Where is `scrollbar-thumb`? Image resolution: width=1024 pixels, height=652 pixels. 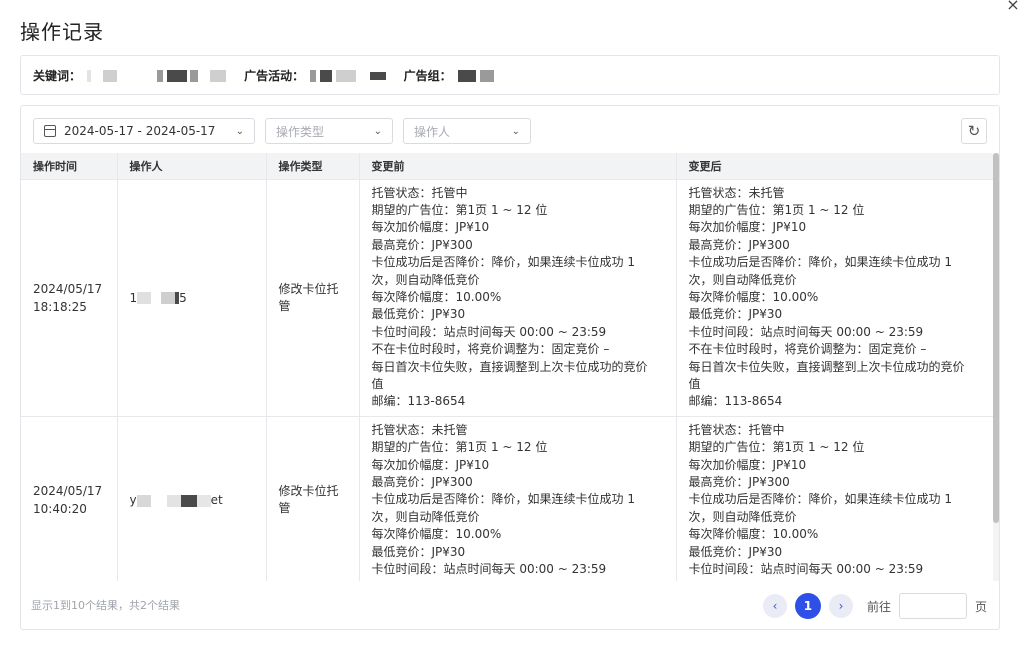 scrollbar-thumb is located at coordinates (996, 338).